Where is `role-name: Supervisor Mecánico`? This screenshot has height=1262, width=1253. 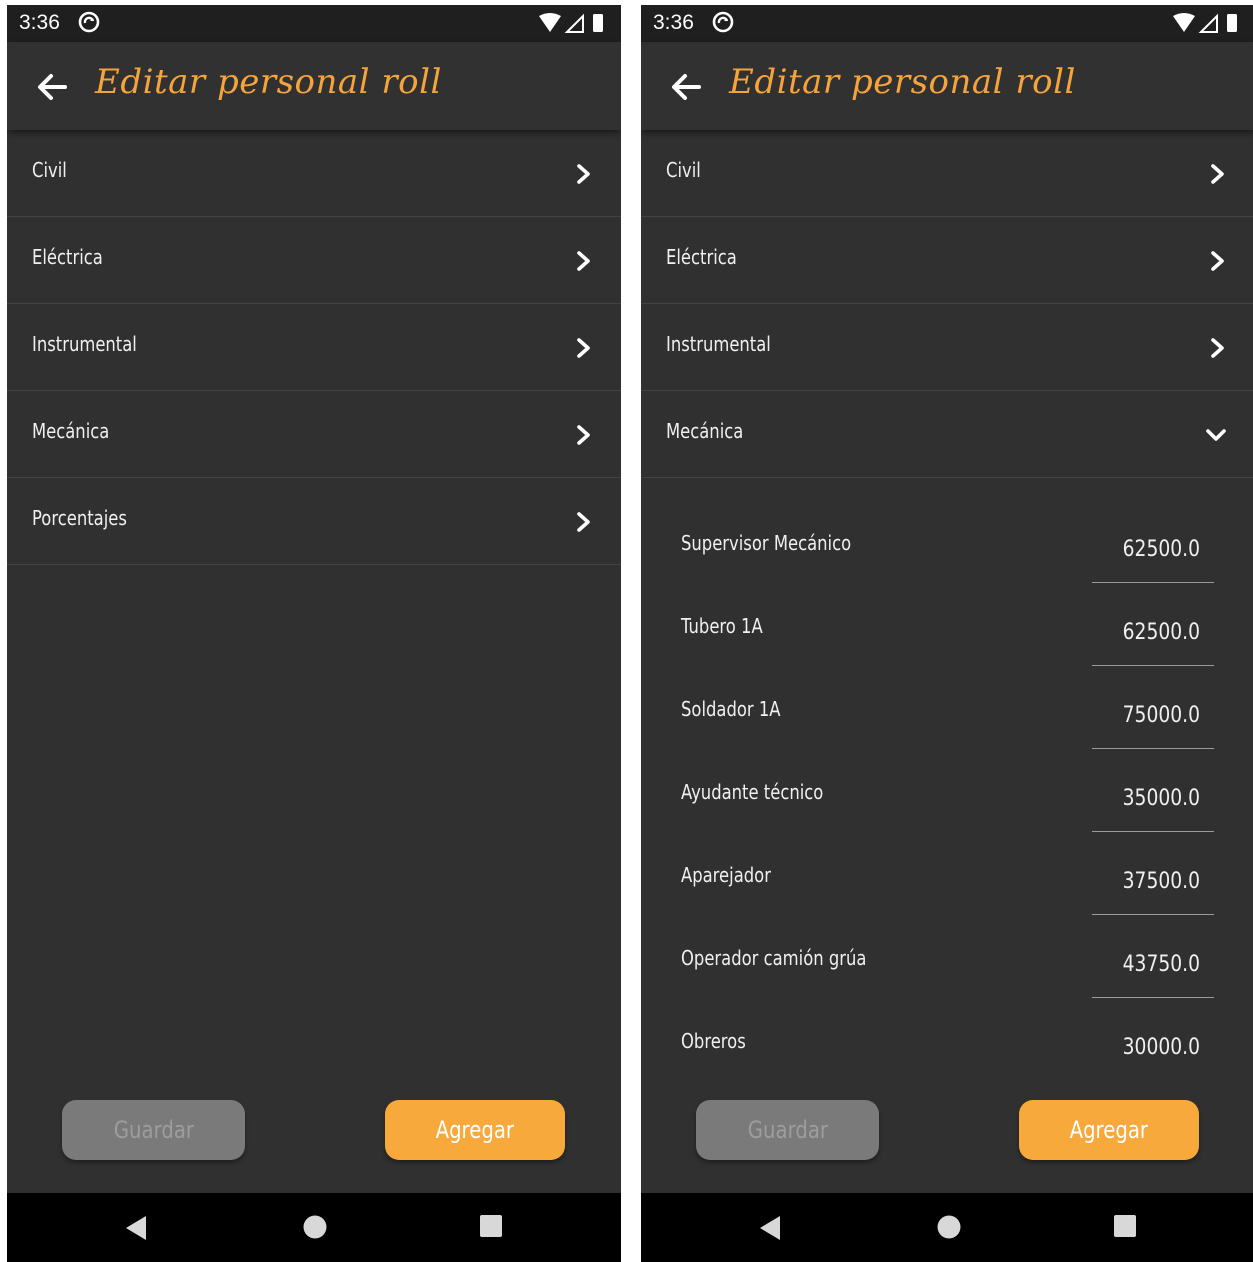 role-name: Supervisor Mecánico is located at coordinates (766, 543).